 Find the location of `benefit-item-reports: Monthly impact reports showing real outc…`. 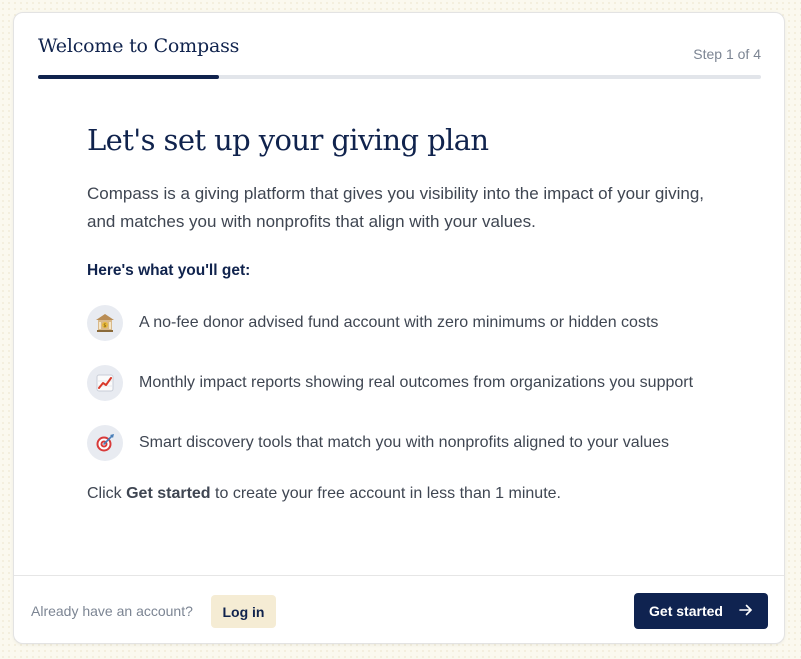

benefit-item-reports: Monthly impact reports showing real outc… is located at coordinates (407, 382).